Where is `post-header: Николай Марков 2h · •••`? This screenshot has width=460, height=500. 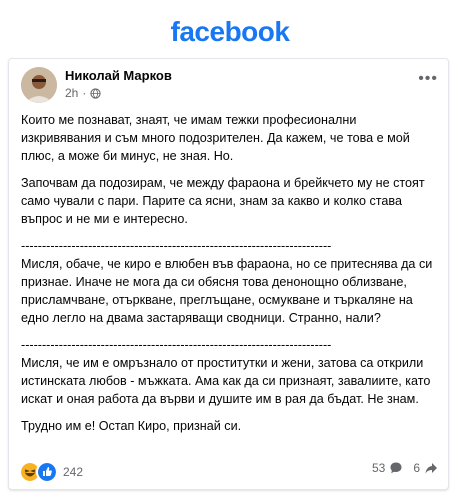 post-header: Николай Марков 2h · ••• is located at coordinates (228, 85).